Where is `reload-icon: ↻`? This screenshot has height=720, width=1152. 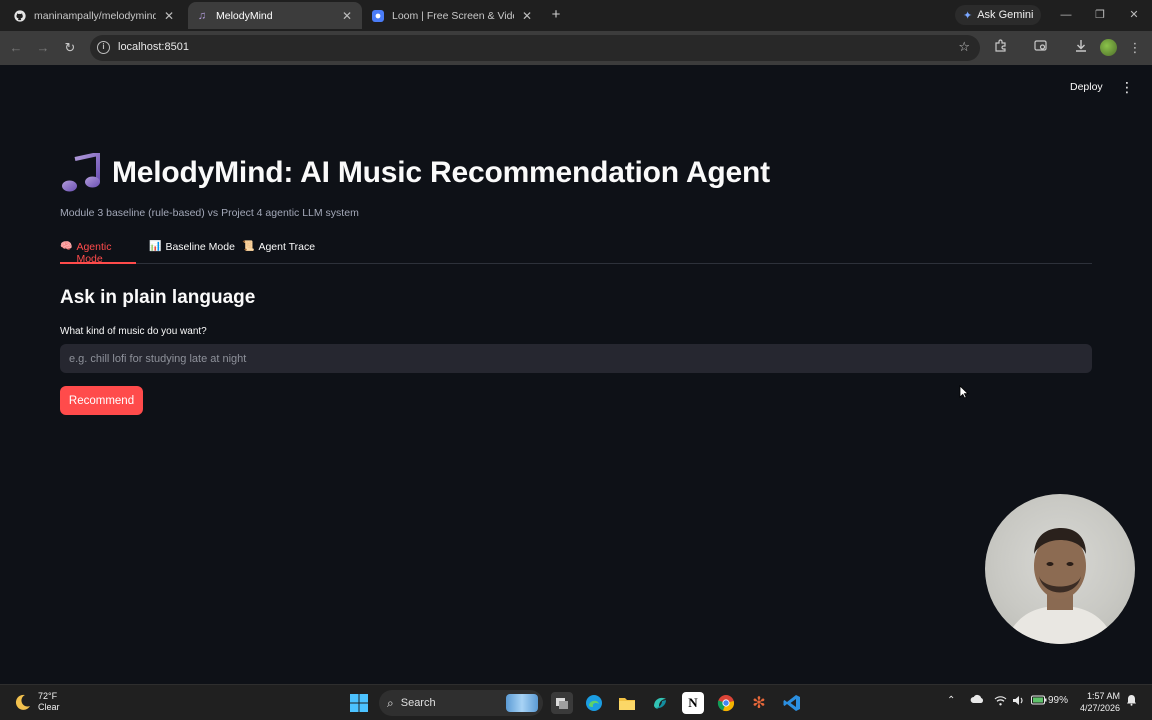 reload-icon: ↻ is located at coordinates (70, 48).